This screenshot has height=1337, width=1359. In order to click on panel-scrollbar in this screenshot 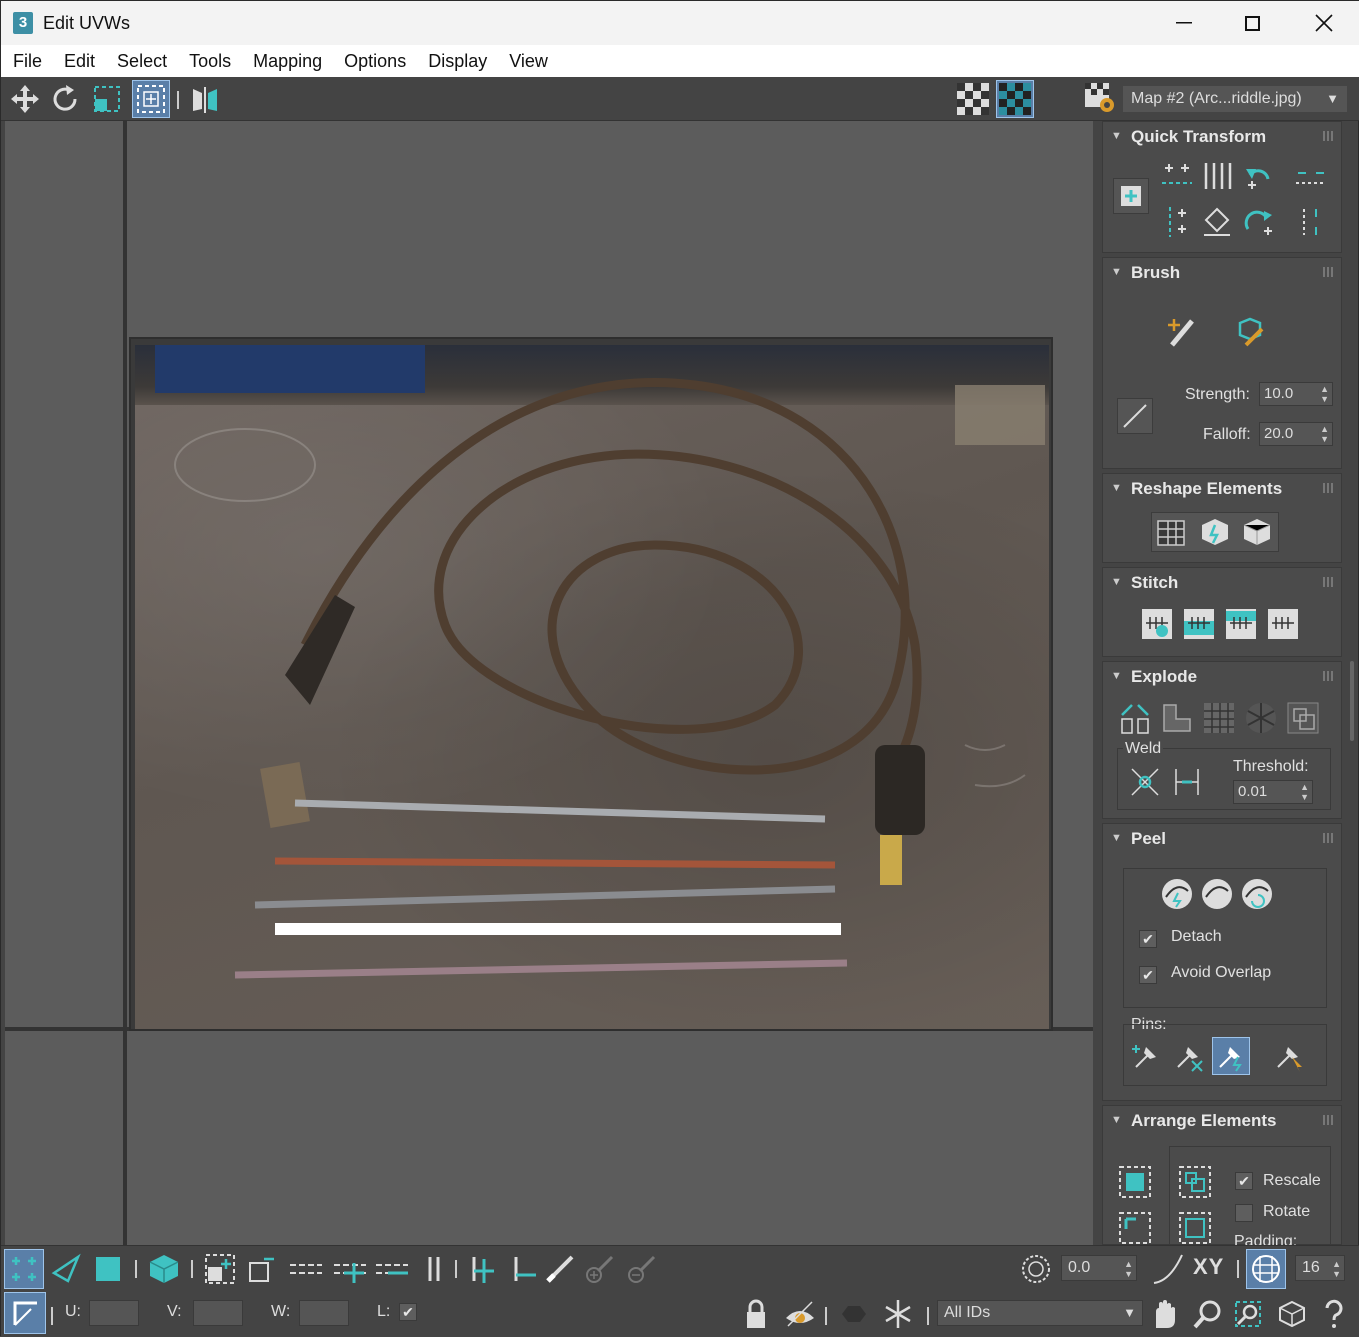, I will do `click(1353, 683)`.